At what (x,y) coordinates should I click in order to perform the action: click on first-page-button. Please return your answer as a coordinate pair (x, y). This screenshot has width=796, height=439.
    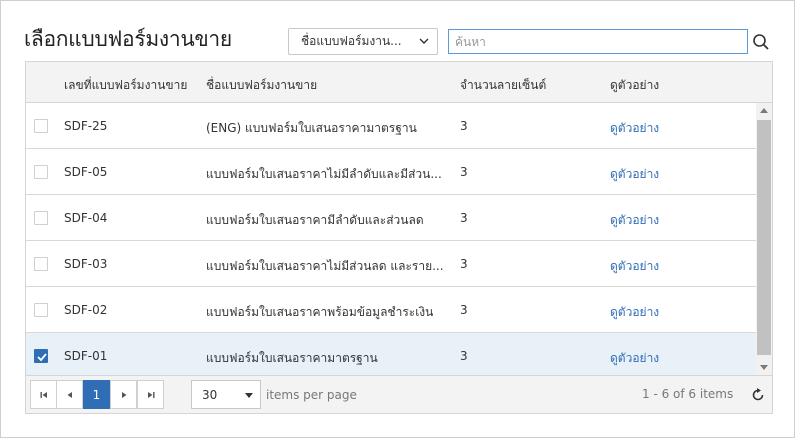
    Looking at the image, I should click on (43, 394).